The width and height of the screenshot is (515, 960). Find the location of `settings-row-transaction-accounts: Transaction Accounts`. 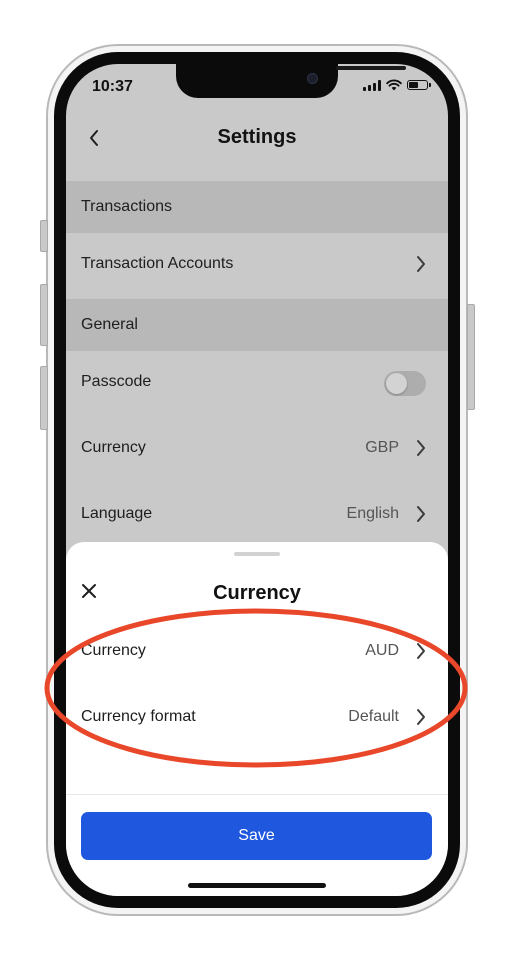

settings-row-transaction-accounts: Transaction Accounts is located at coordinates (257, 265).